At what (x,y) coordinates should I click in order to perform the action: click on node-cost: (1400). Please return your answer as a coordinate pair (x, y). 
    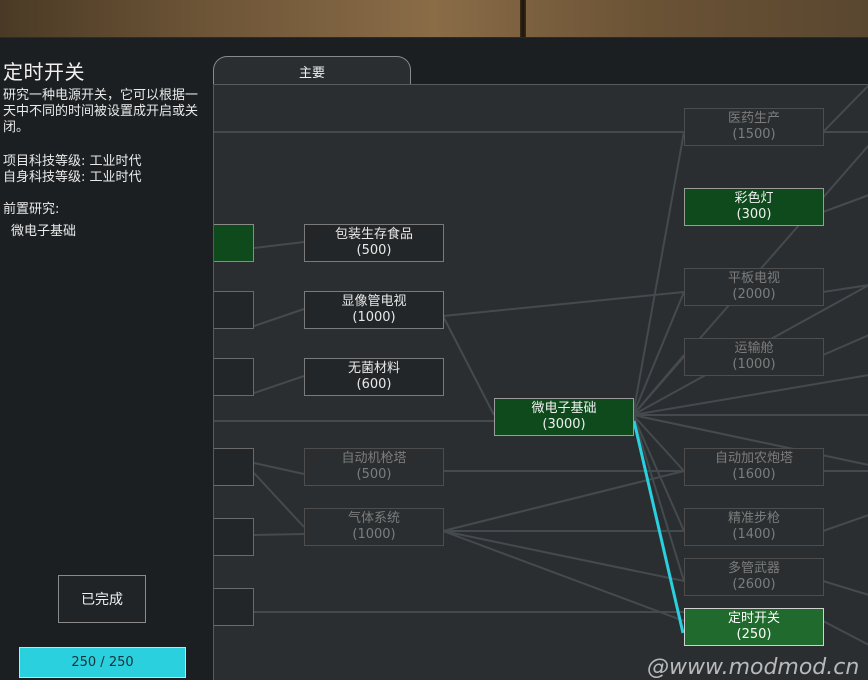
    Looking at the image, I should click on (754, 534).